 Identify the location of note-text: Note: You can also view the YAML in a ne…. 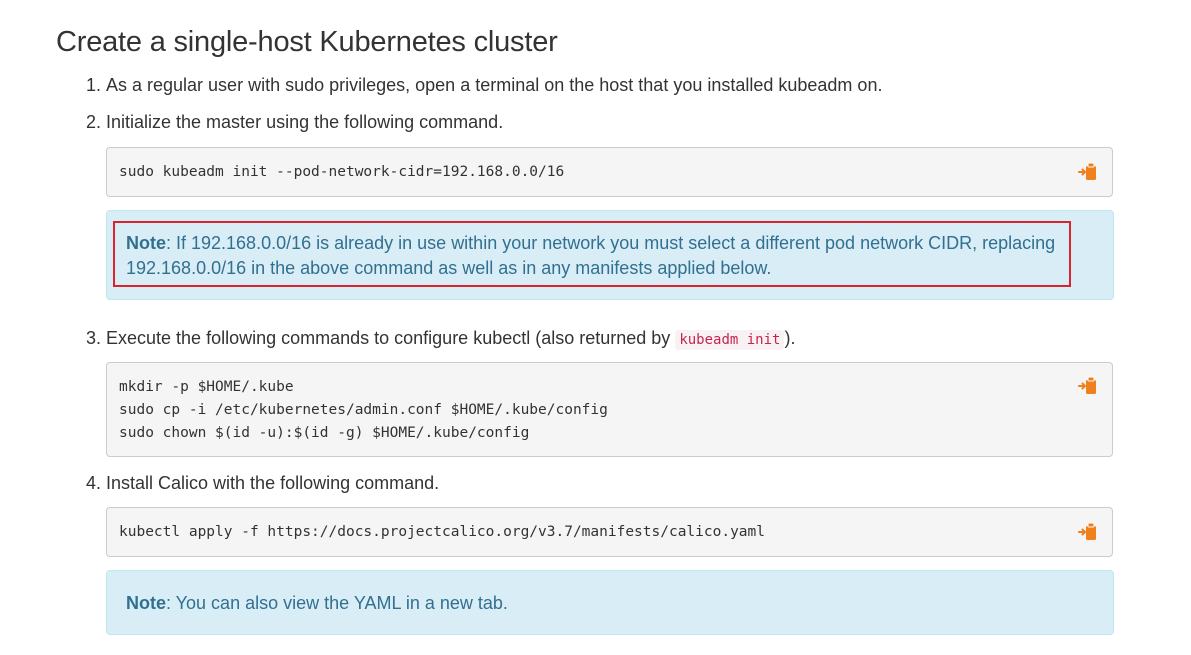
(591, 603).